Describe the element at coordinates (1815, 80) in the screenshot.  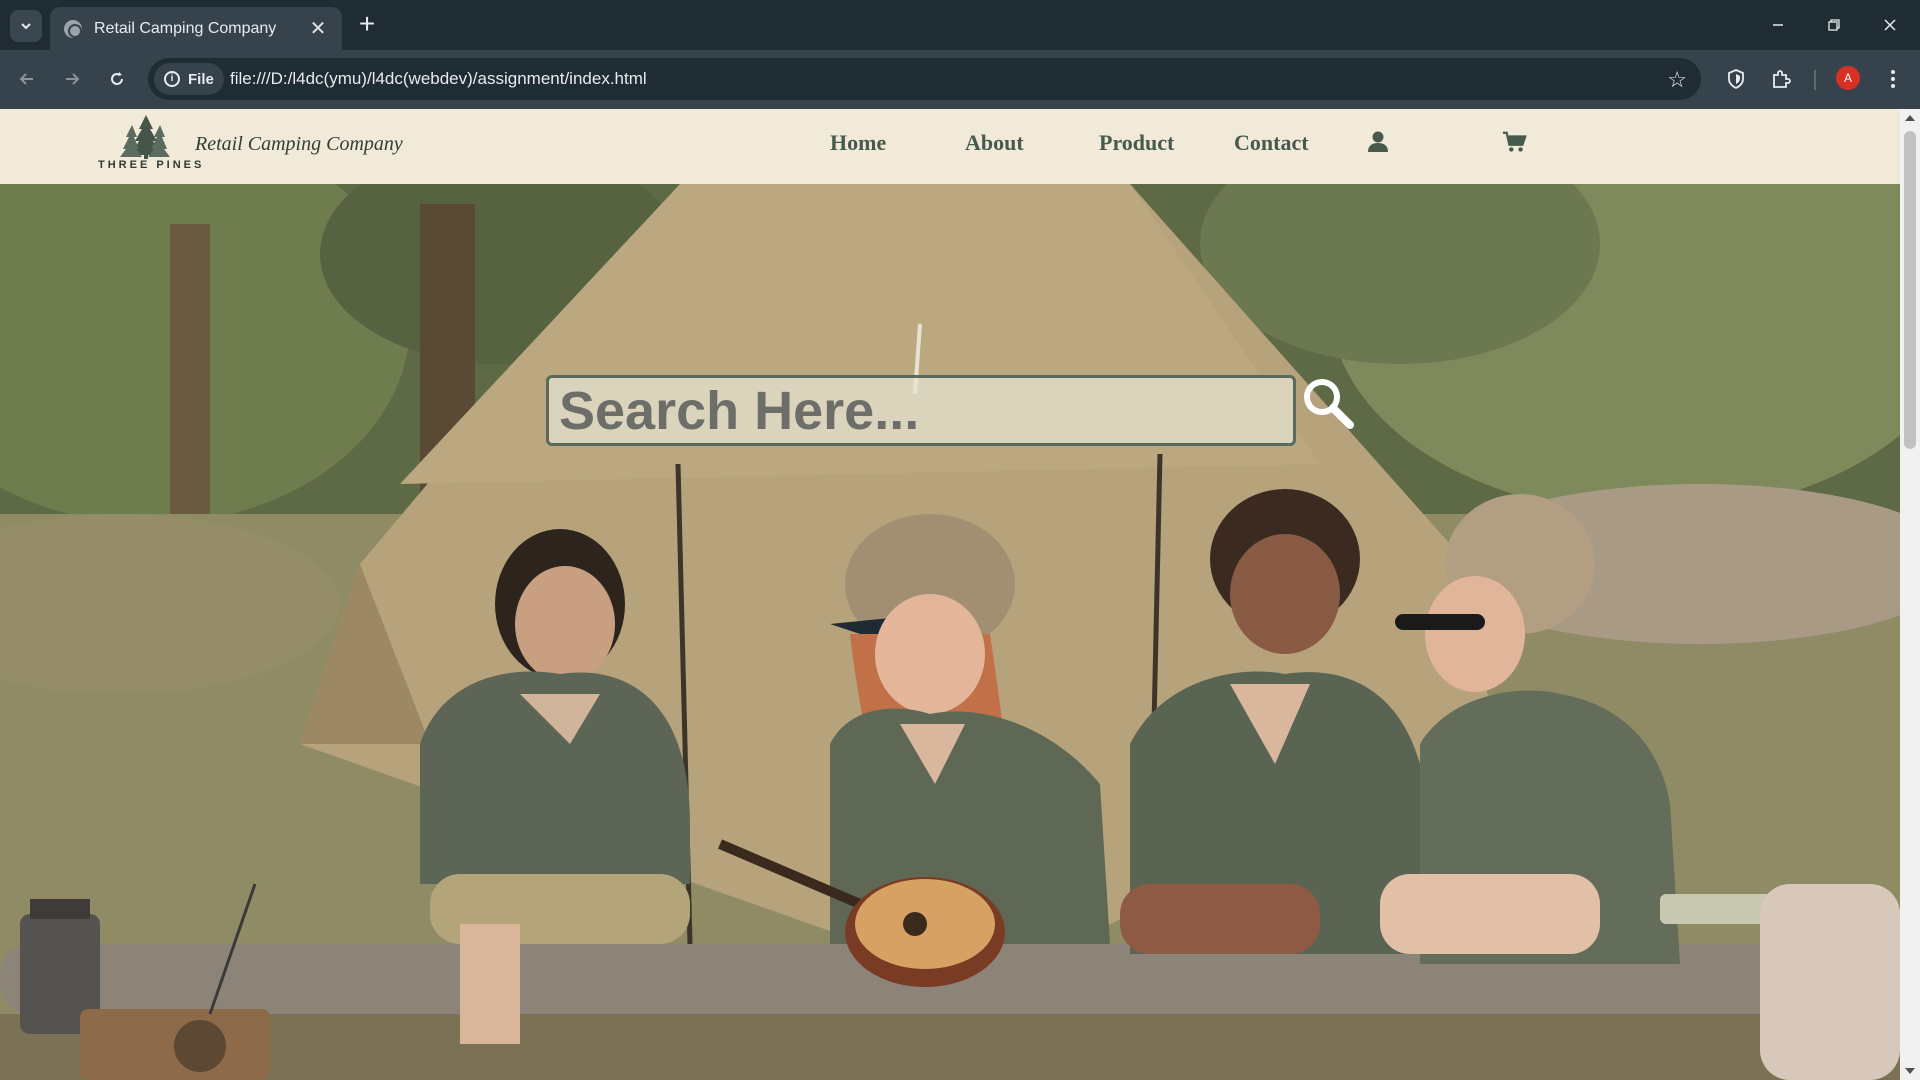
I see `toolbar-separator` at that location.